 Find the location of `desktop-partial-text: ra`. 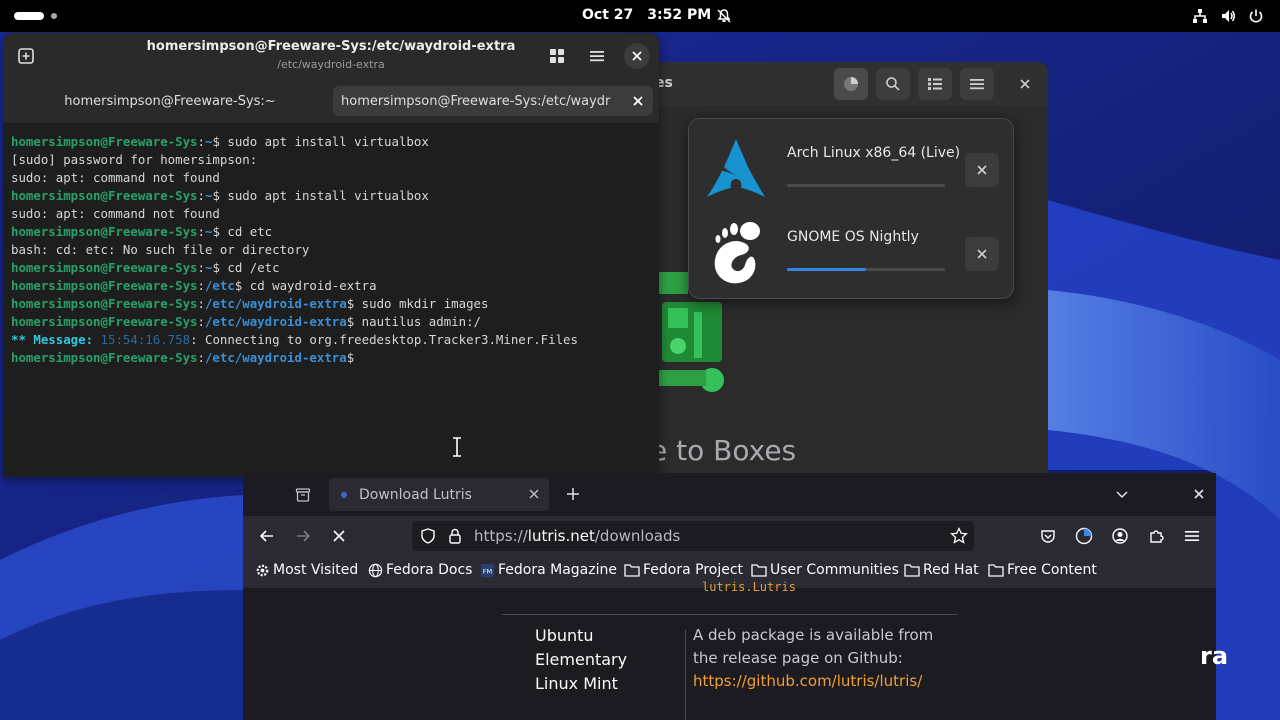

desktop-partial-text: ra is located at coordinates (1214, 656).